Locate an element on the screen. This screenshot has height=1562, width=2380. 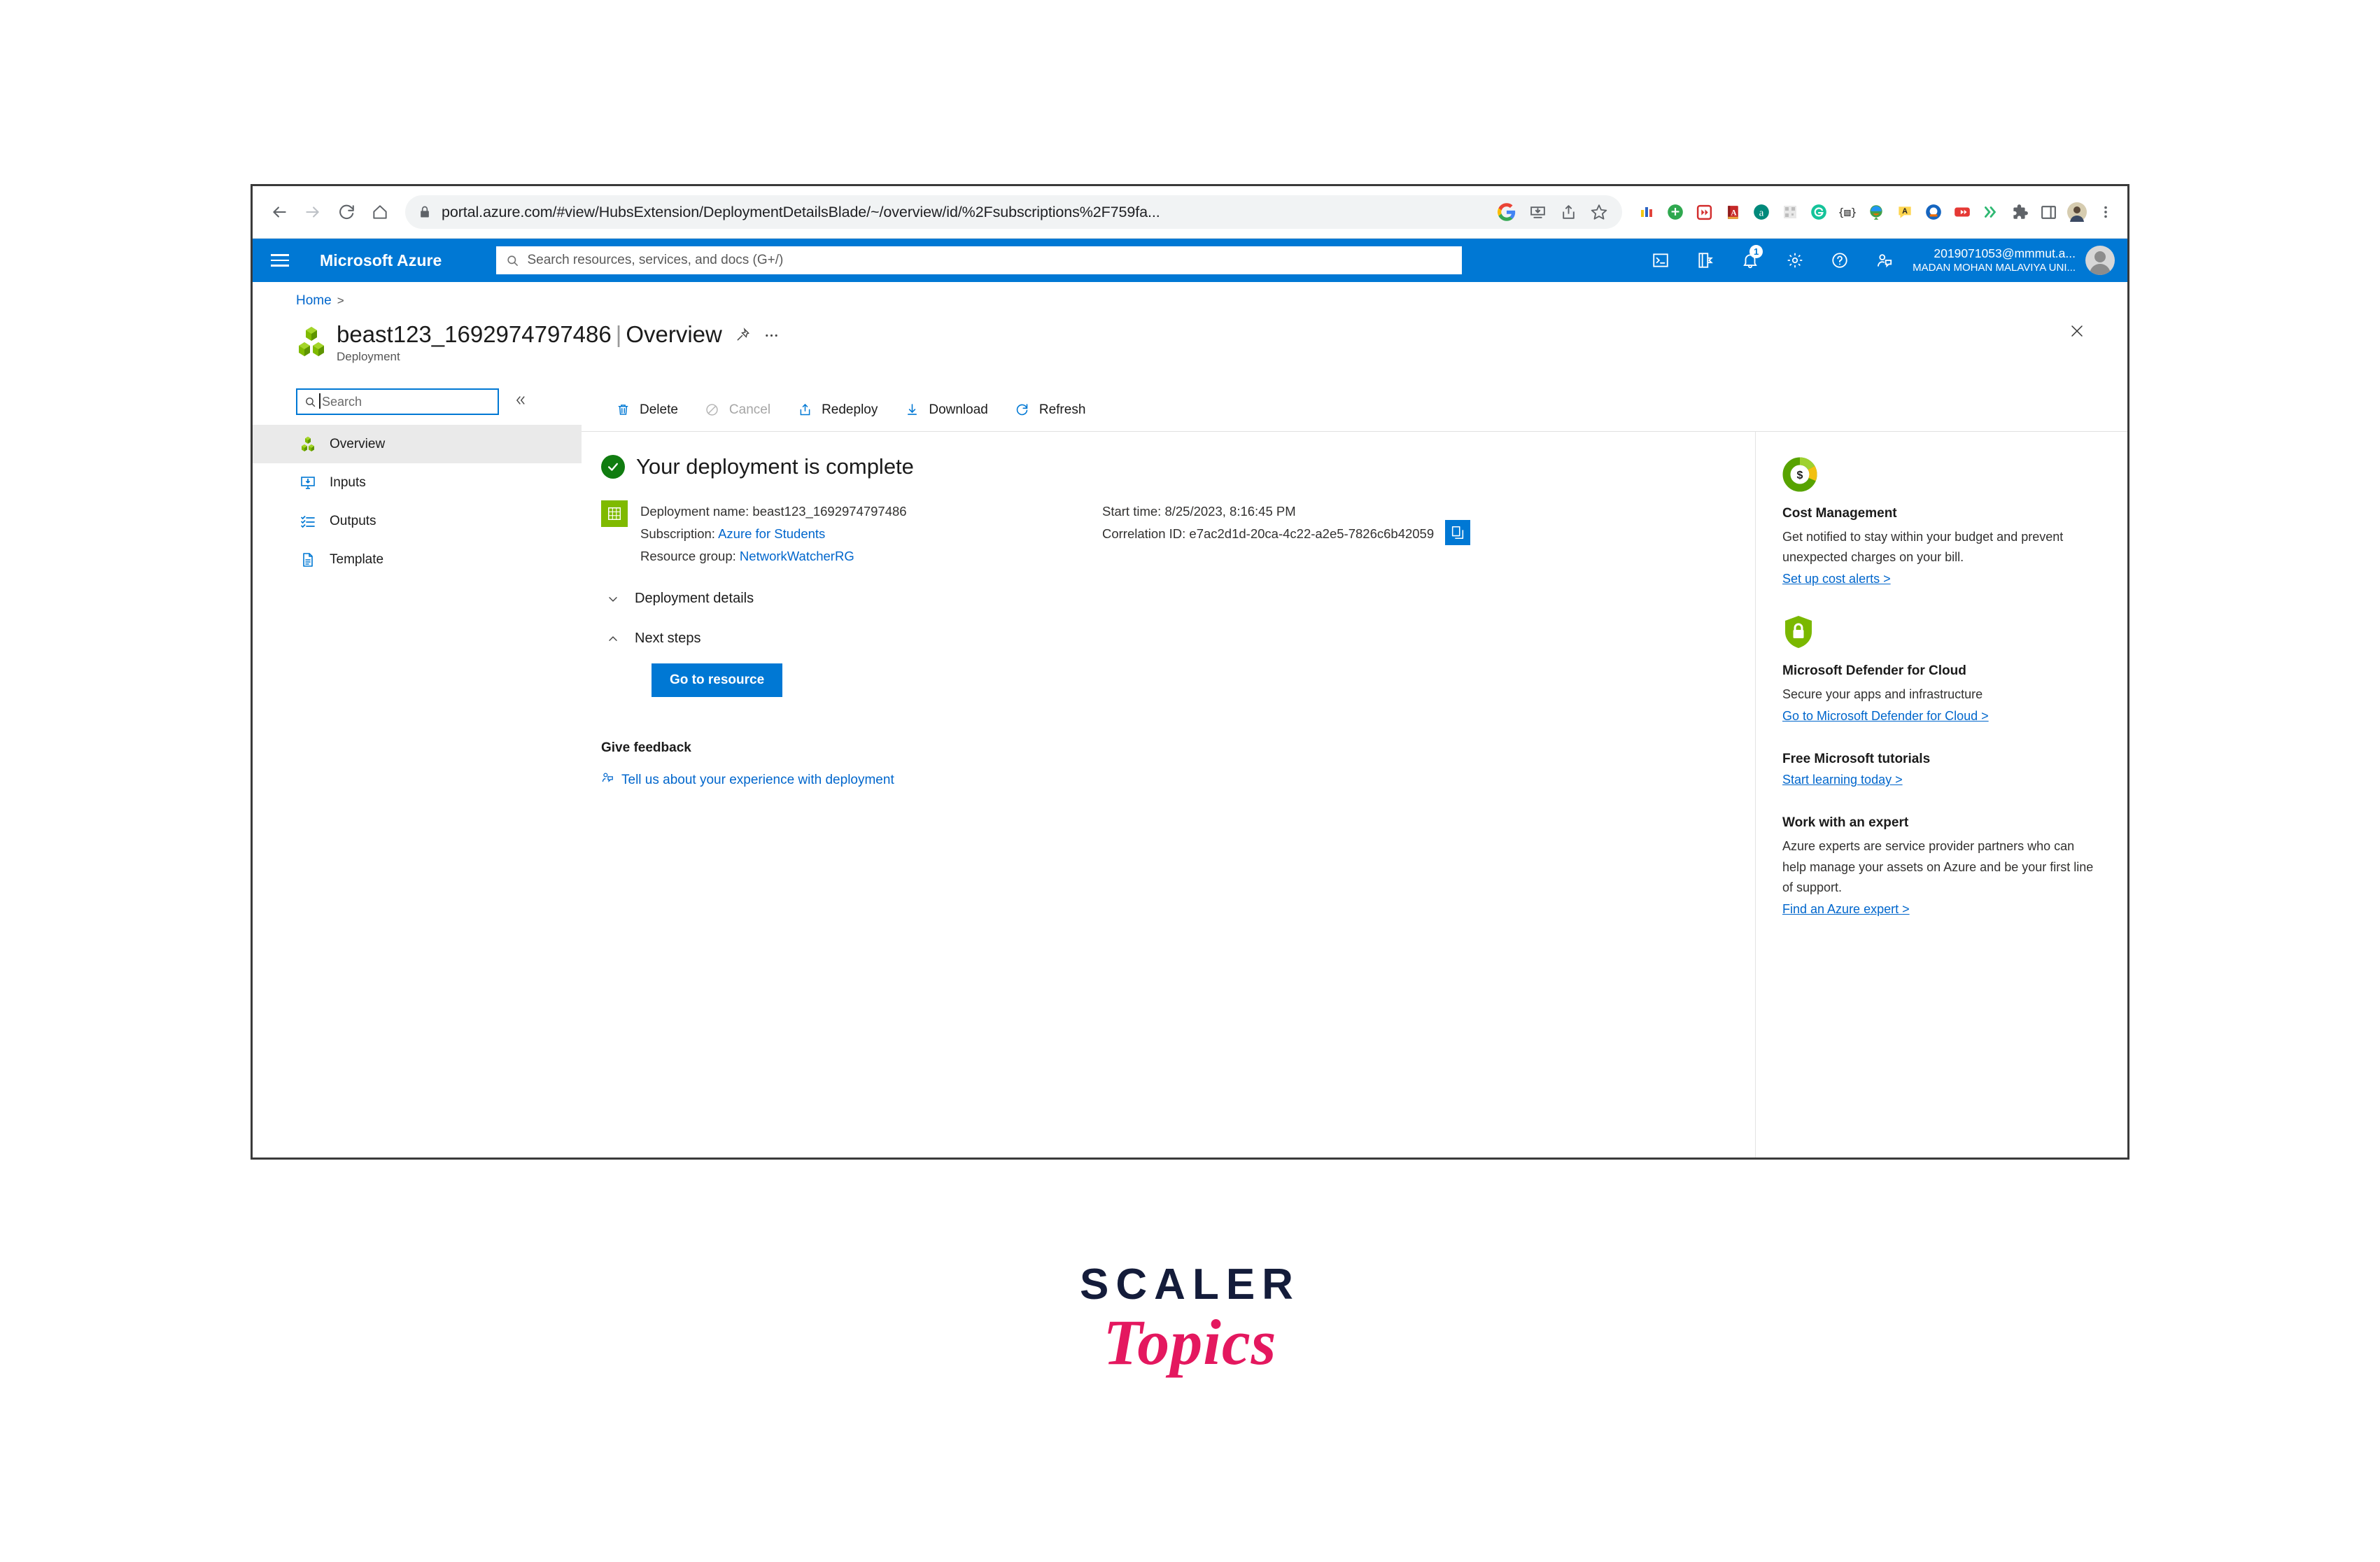
feedback-icon is located at coordinates (1884, 260).